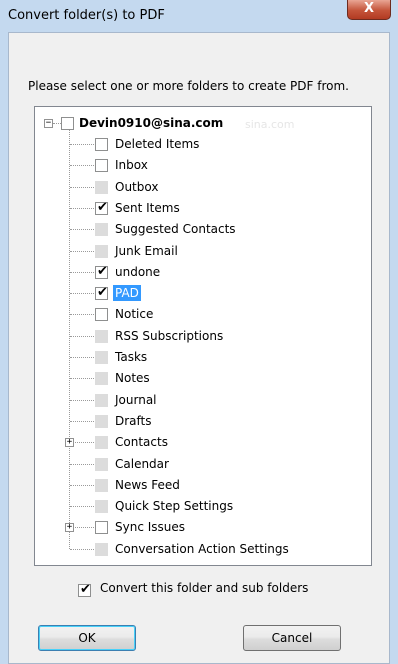 Image resolution: width=398 pixels, height=664 pixels. Describe the element at coordinates (141, 442) in the screenshot. I see `folder-label: Contacts` at that location.